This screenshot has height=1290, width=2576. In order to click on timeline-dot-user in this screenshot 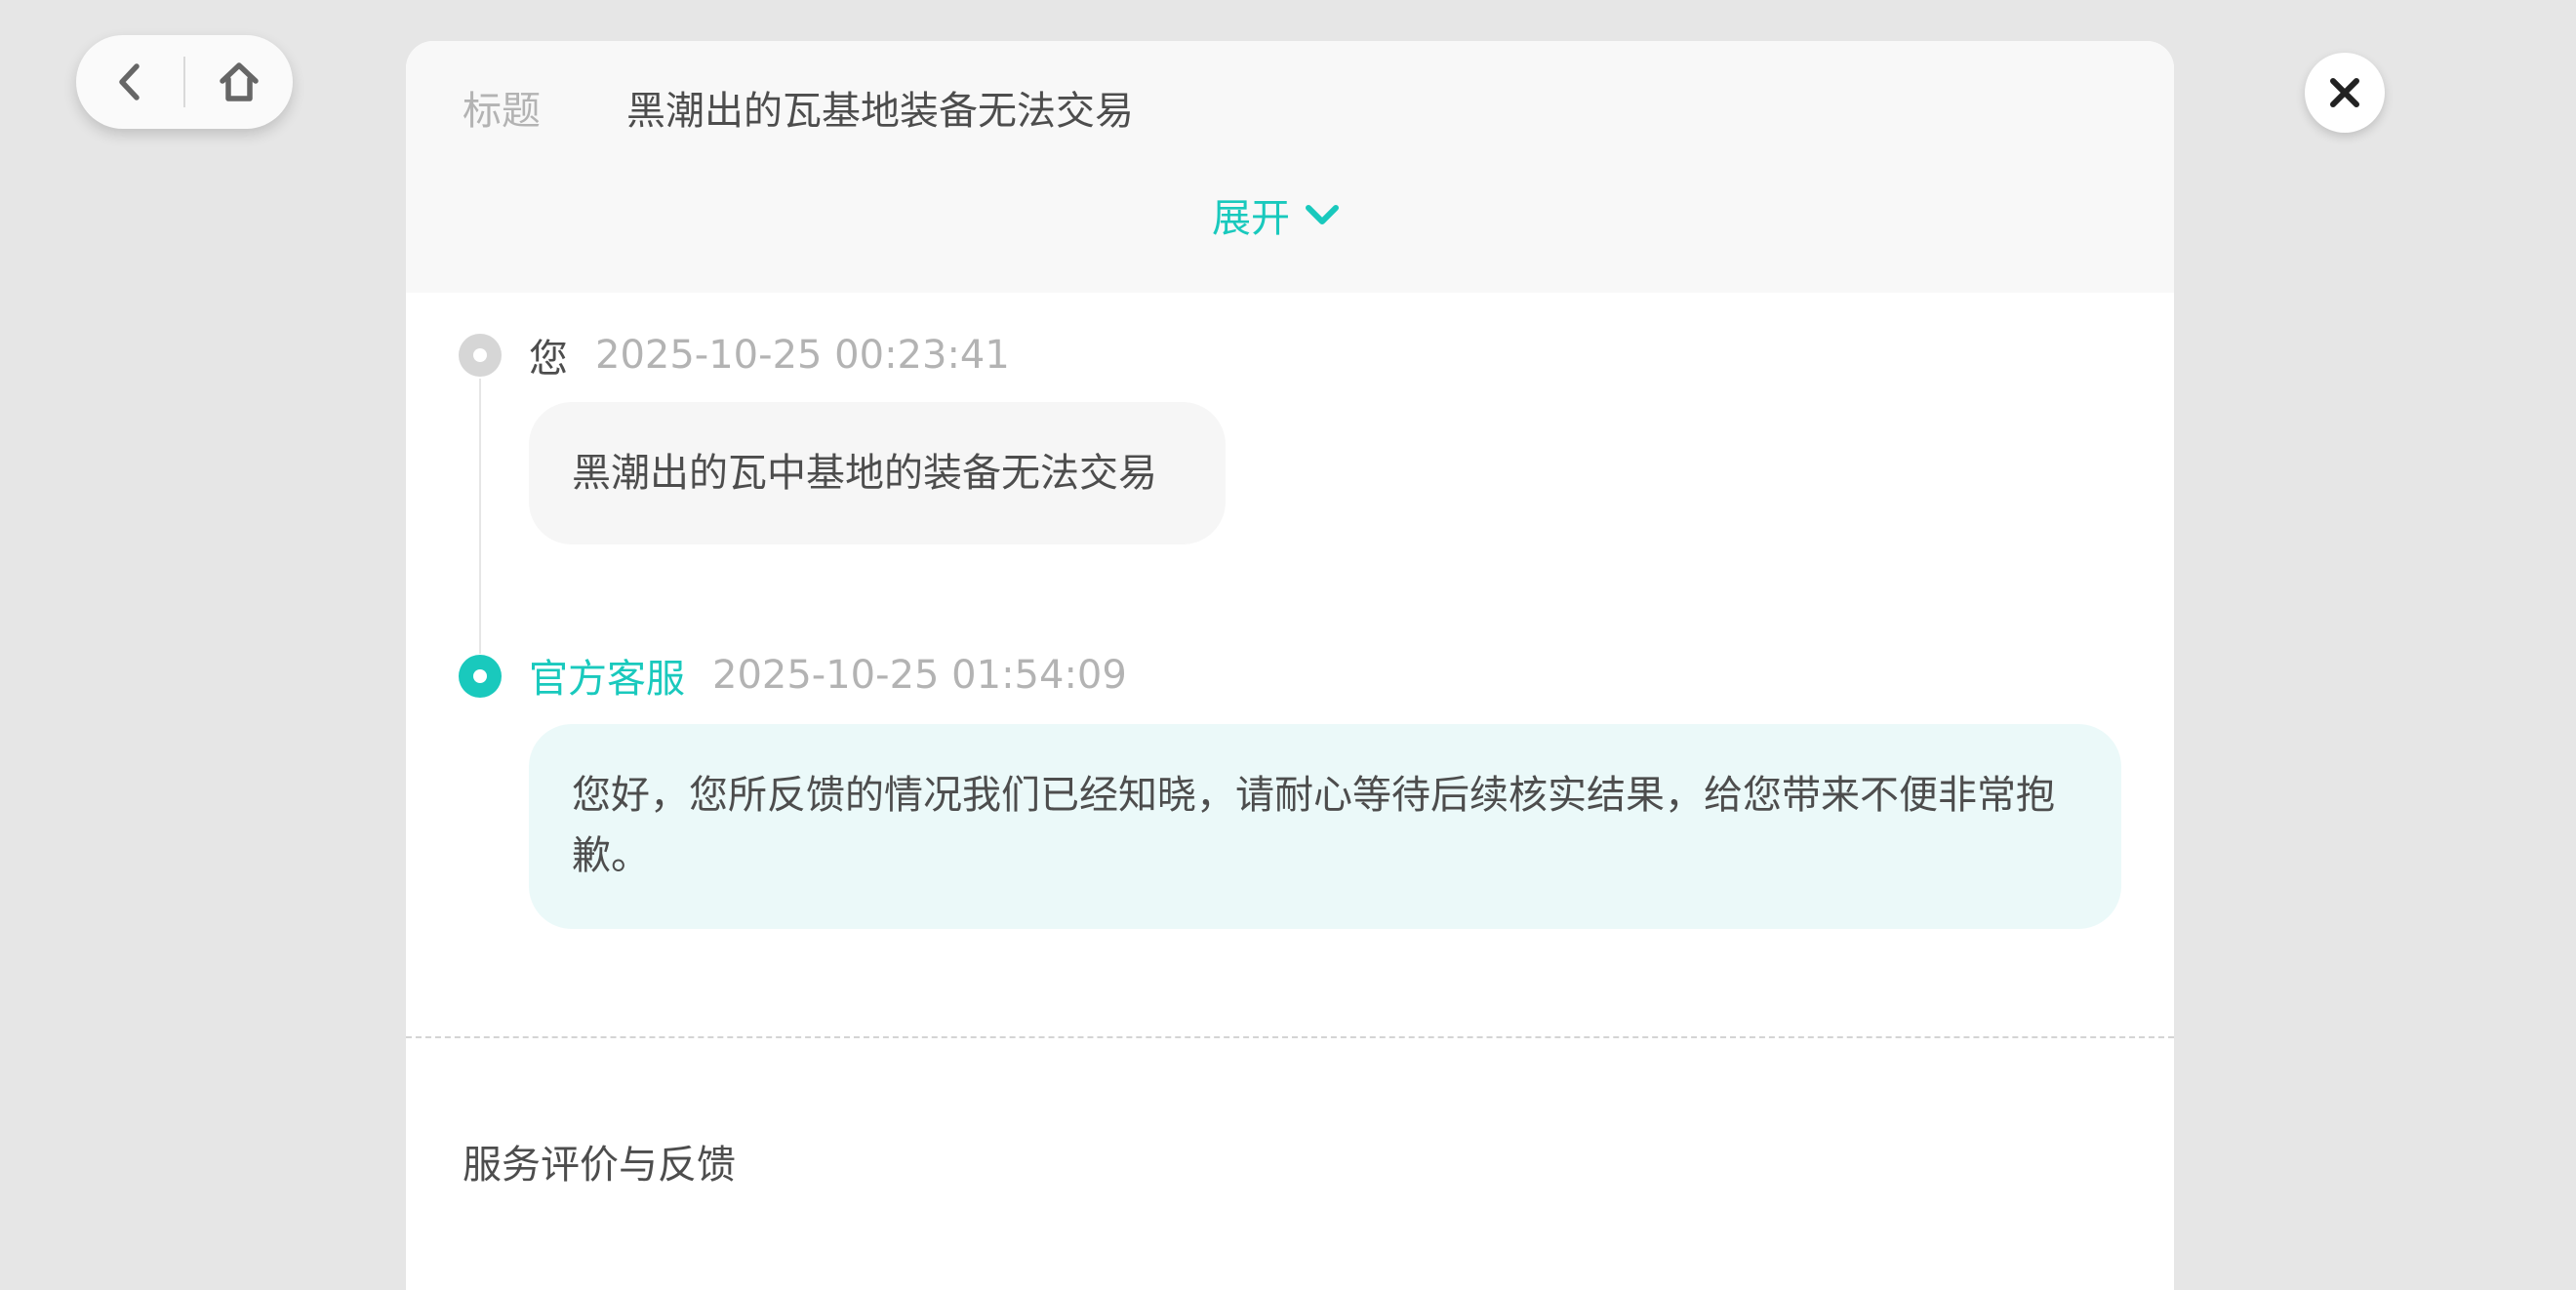, I will do `click(480, 355)`.